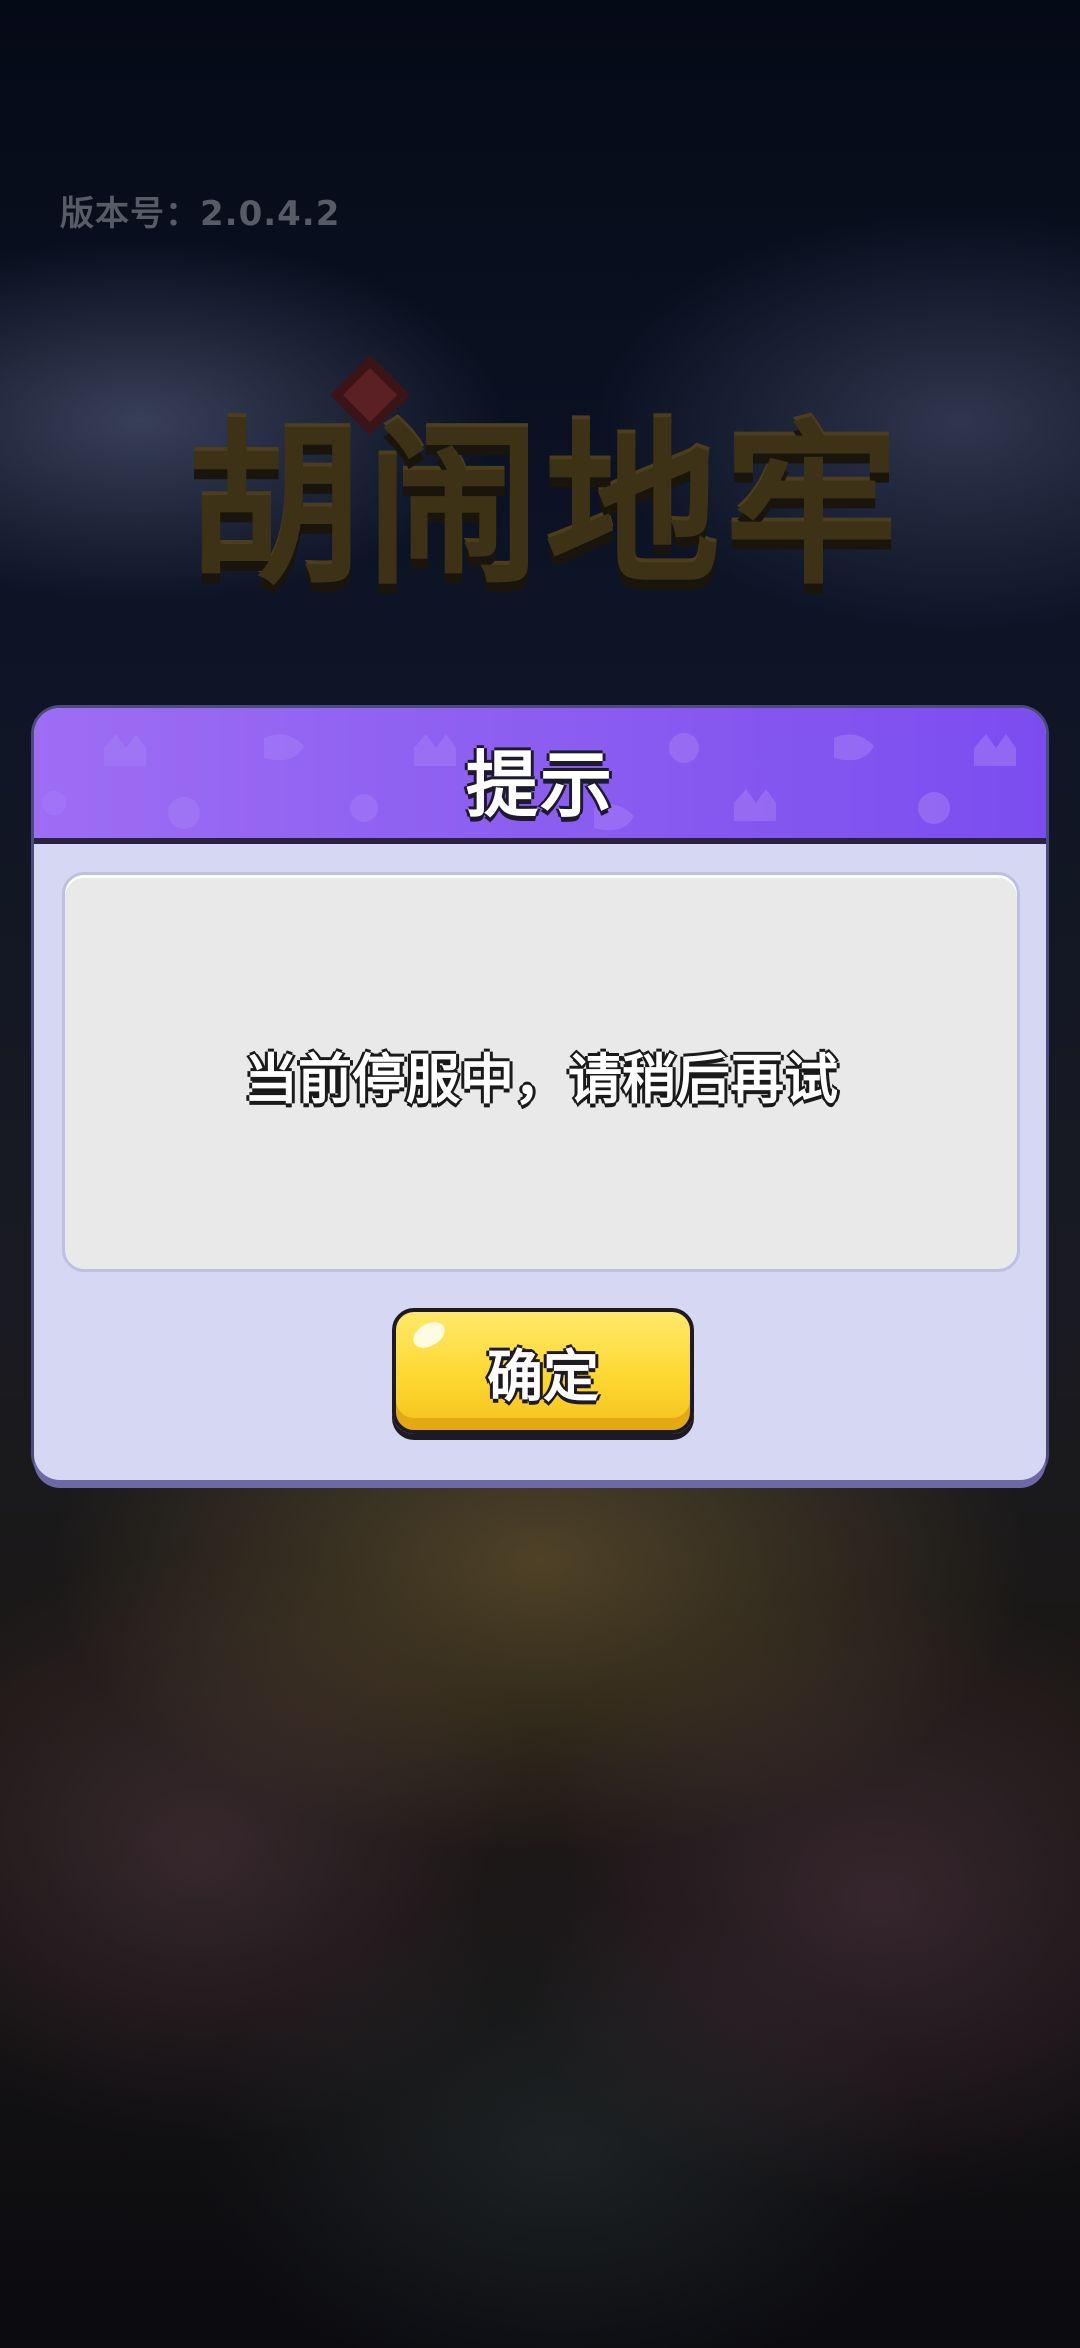 The width and height of the screenshot is (1080, 2348). Describe the element at coordinates (200, 214) in the screenshot. I see `version-label: 版本号：2.0.4.2` at that location.